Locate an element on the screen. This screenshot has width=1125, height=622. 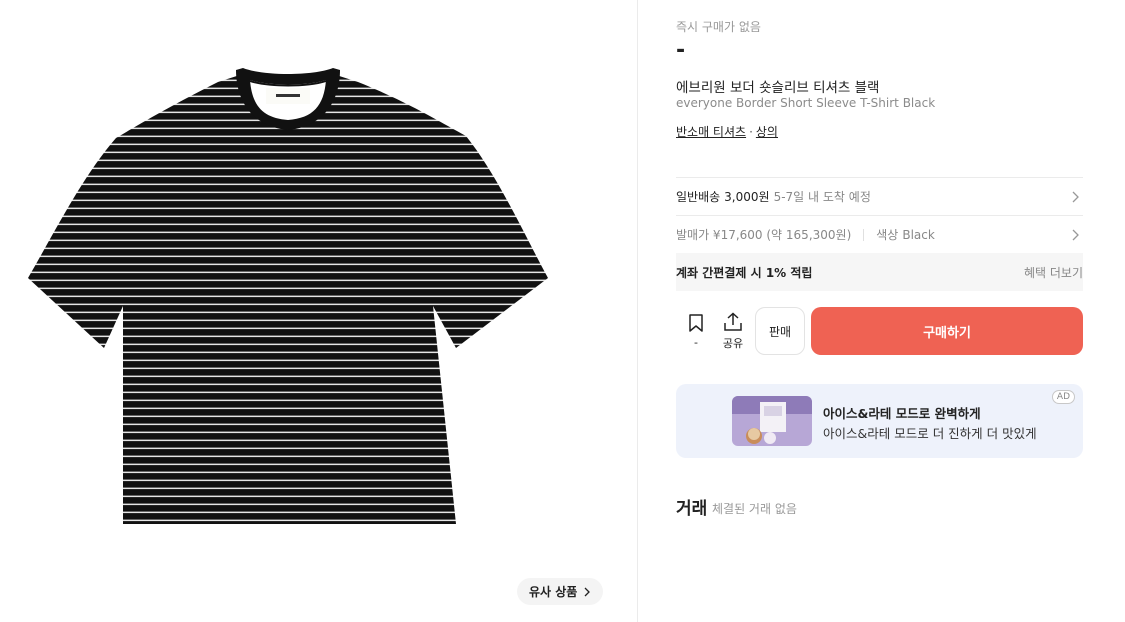
color-value: Black is located at coordinates (918, 234).